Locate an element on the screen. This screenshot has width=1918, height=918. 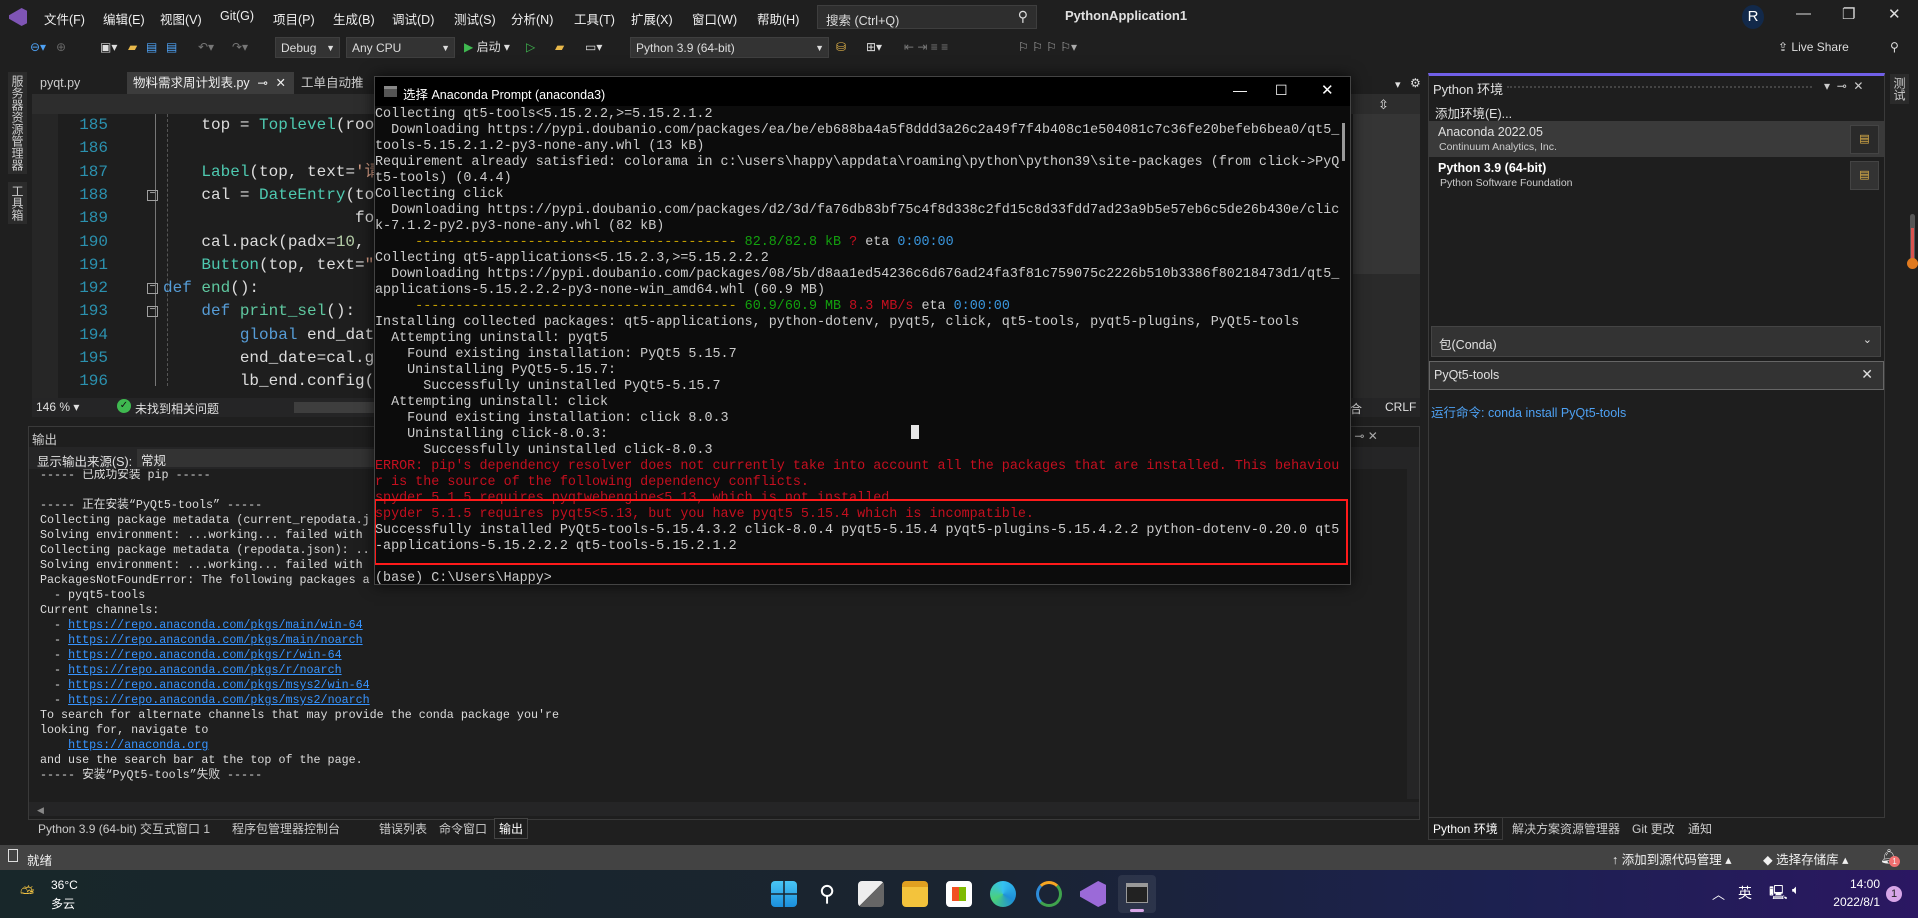
live-share-button: ⇪ Live Share is located at coordinates (1813, 47).